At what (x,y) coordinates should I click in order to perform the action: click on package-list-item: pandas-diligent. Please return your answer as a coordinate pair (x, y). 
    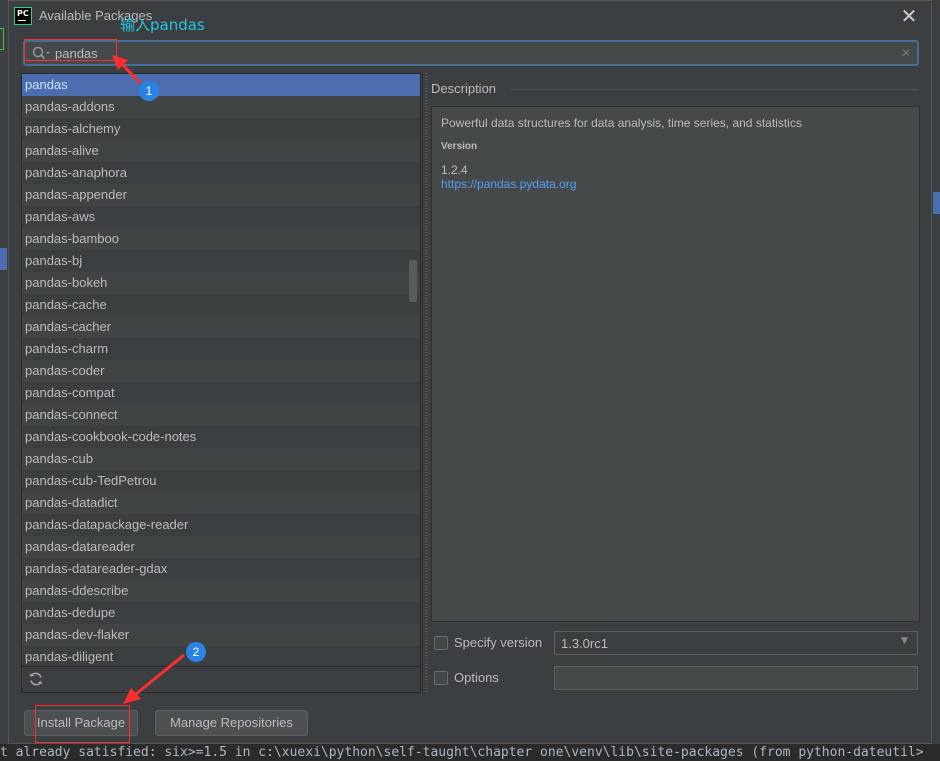
    Looking at the image, I should click on (221, 656).